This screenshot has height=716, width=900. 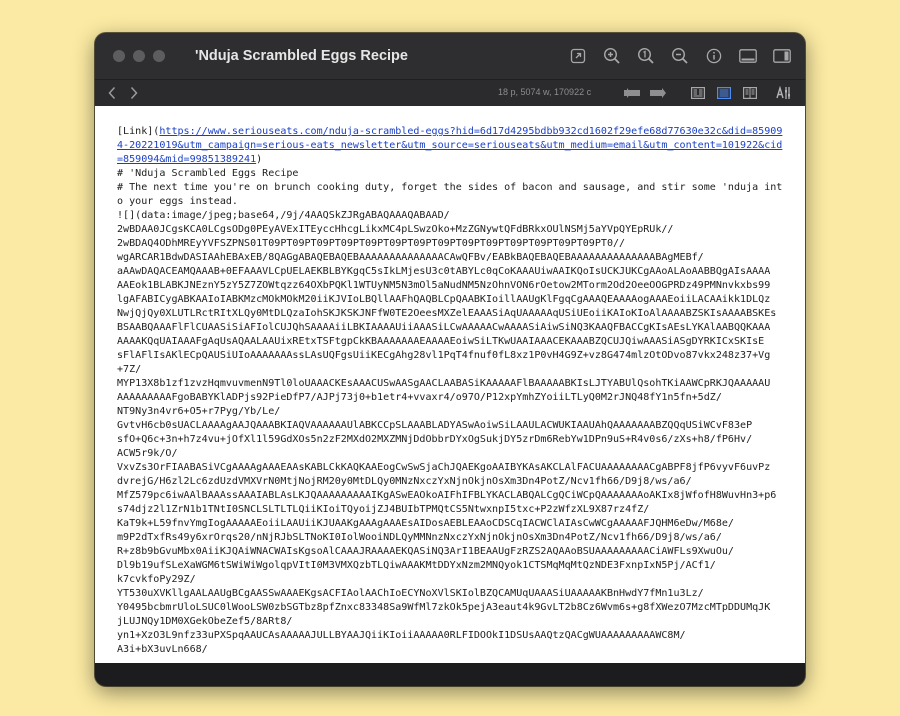 I want to click on zoom-window-button, so click(x=159, y=56).